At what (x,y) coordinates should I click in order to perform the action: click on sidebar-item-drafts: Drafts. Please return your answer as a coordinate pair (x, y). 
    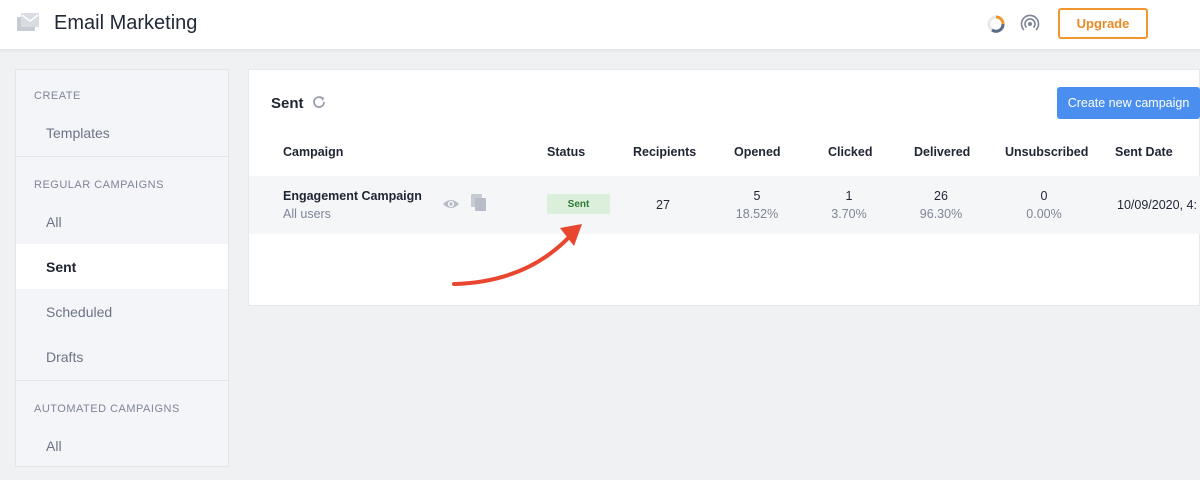
    Looking at the image, I should click on (122, 356).